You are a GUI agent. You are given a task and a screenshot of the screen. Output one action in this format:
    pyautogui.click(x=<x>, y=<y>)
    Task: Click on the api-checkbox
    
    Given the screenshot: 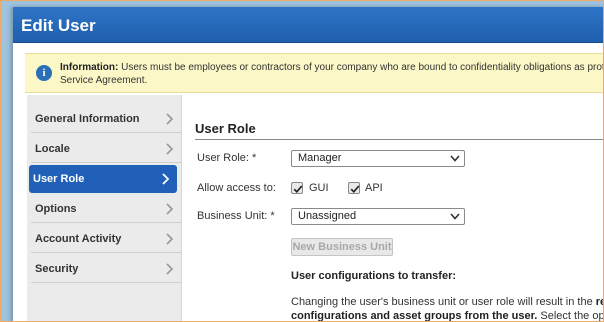 What is the action you would take?
    pyautogui.click(x=354, y=188)
    